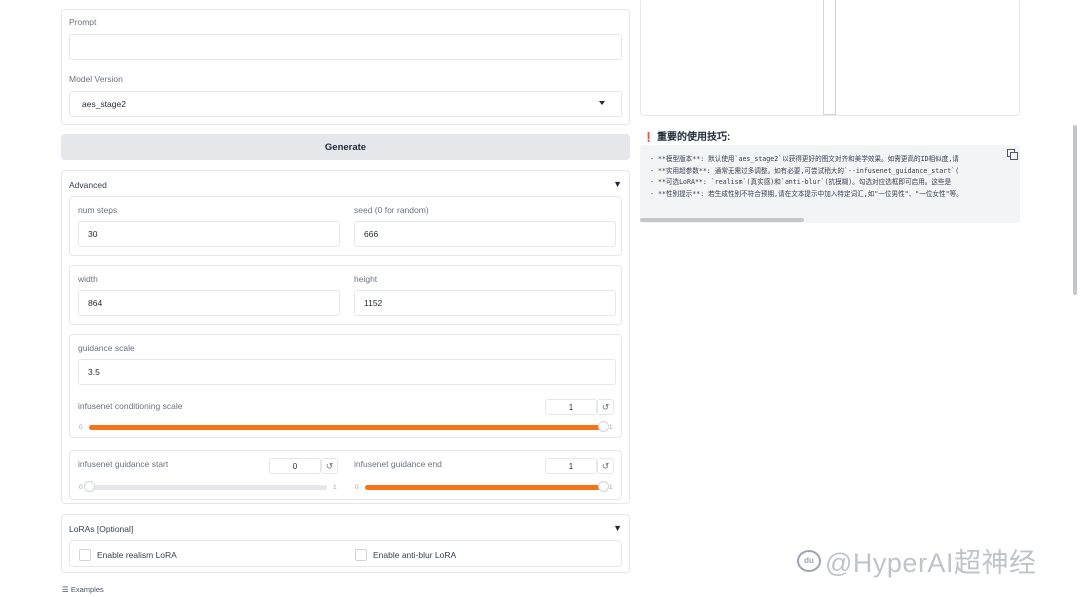  What do you see at coordinates (209, 303) in the screenshot?
I see `width-input: 864` at bounding box center [209, 303].